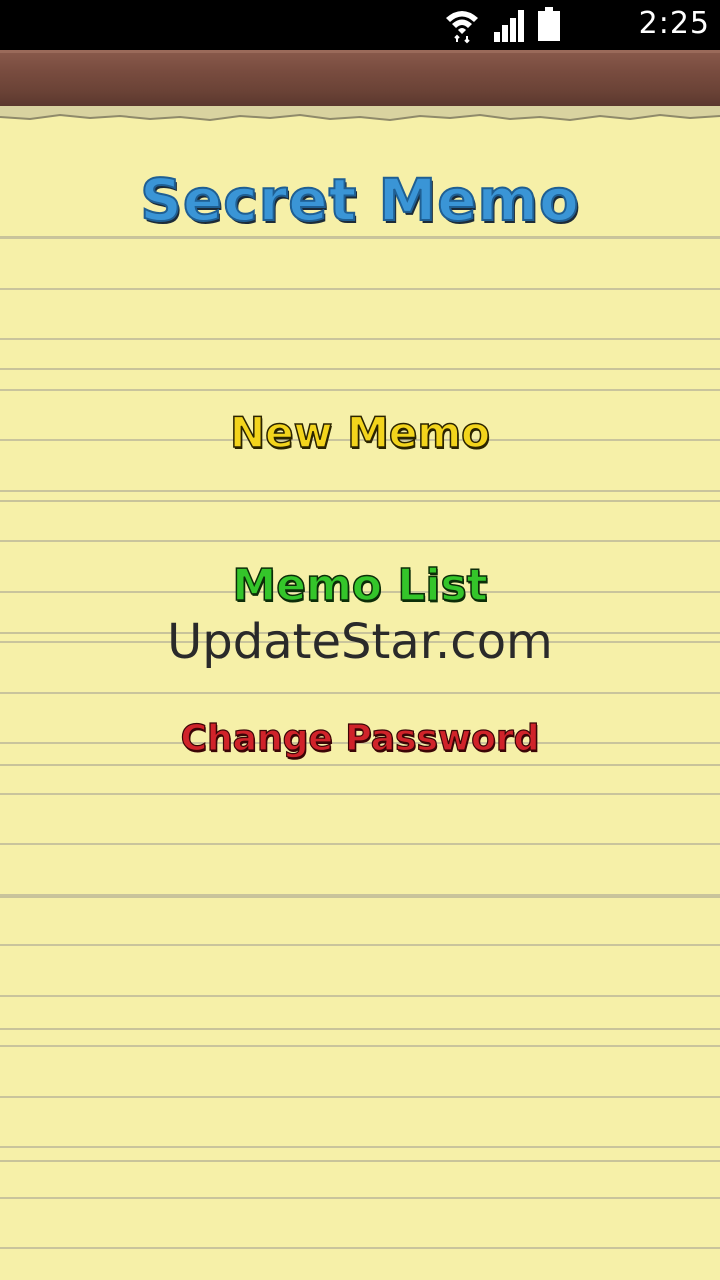 The height and width of the screenshot is (1280, 720). Describe the element at coordinates (360, 25) in the screenshot. I see `status-bar: 2:25` at that location.